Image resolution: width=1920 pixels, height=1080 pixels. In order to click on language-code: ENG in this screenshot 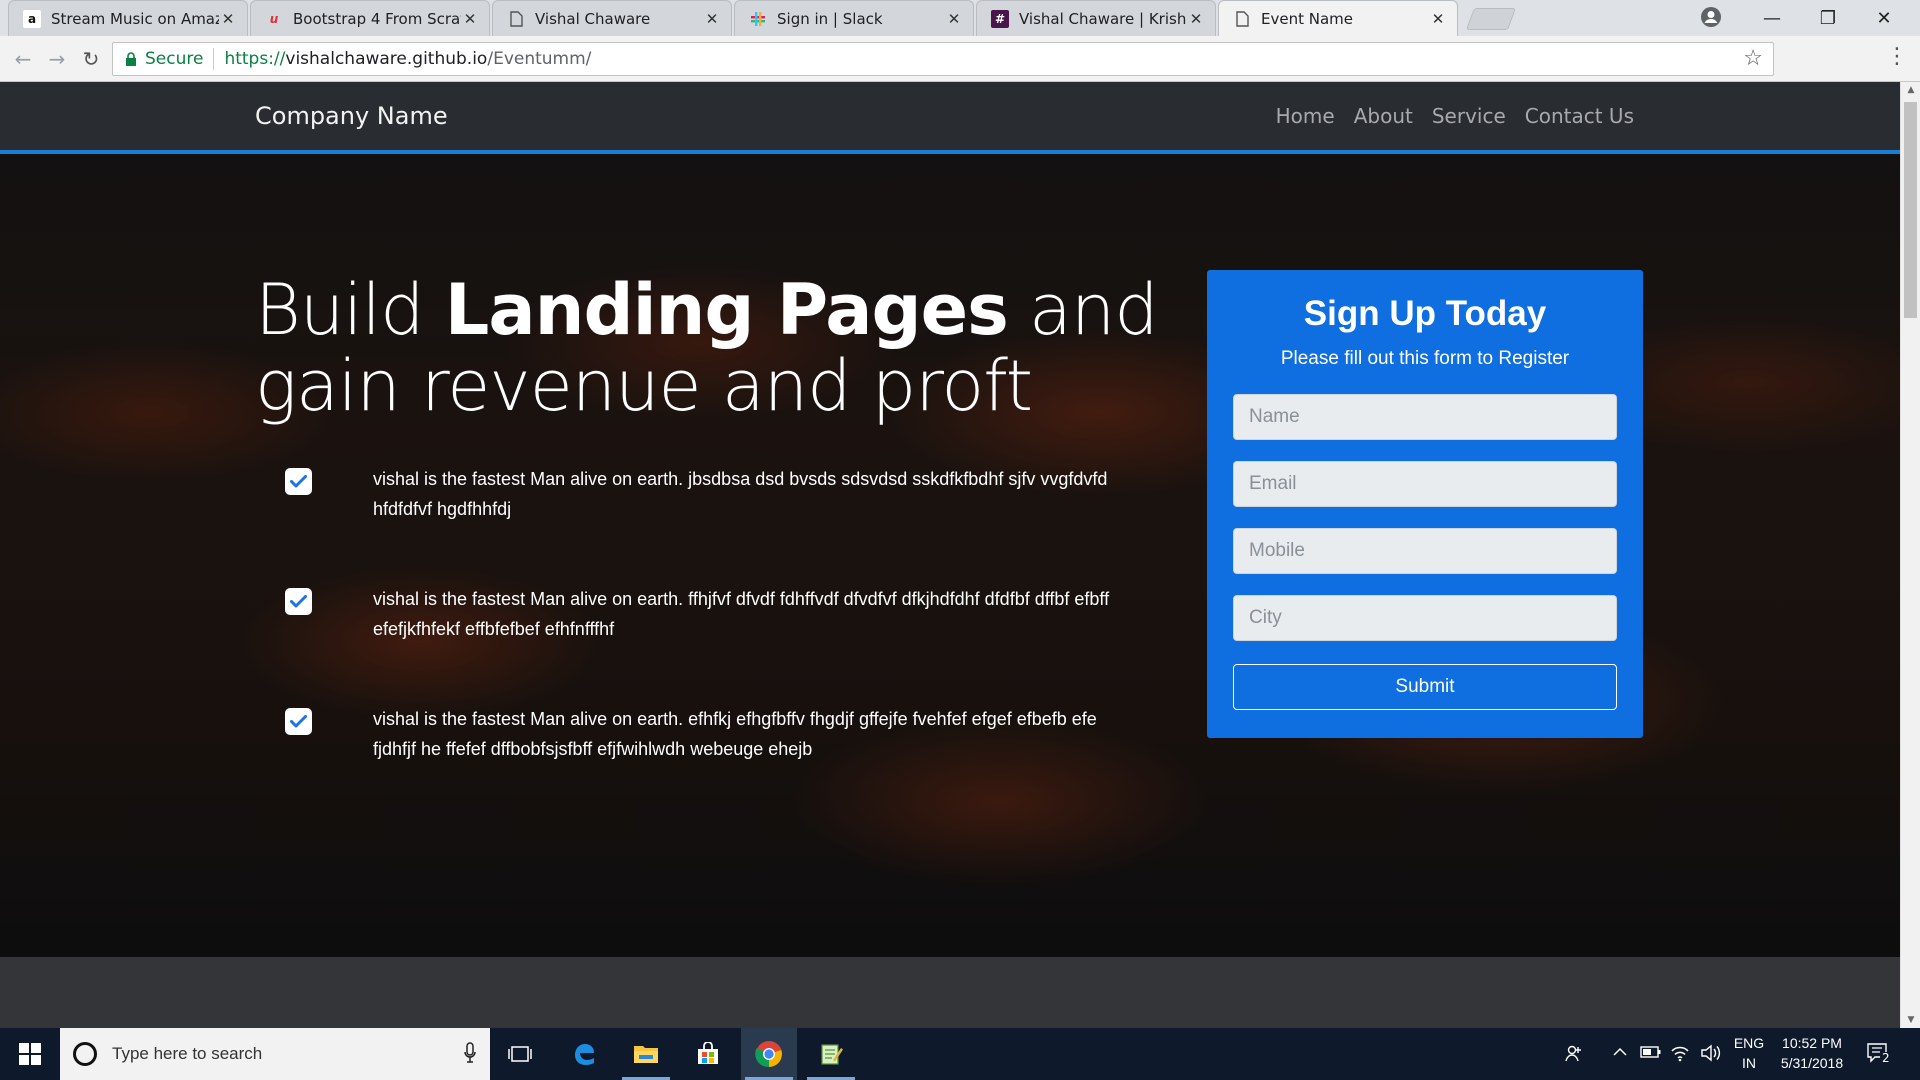, I will do `click(1749, 1043)`.